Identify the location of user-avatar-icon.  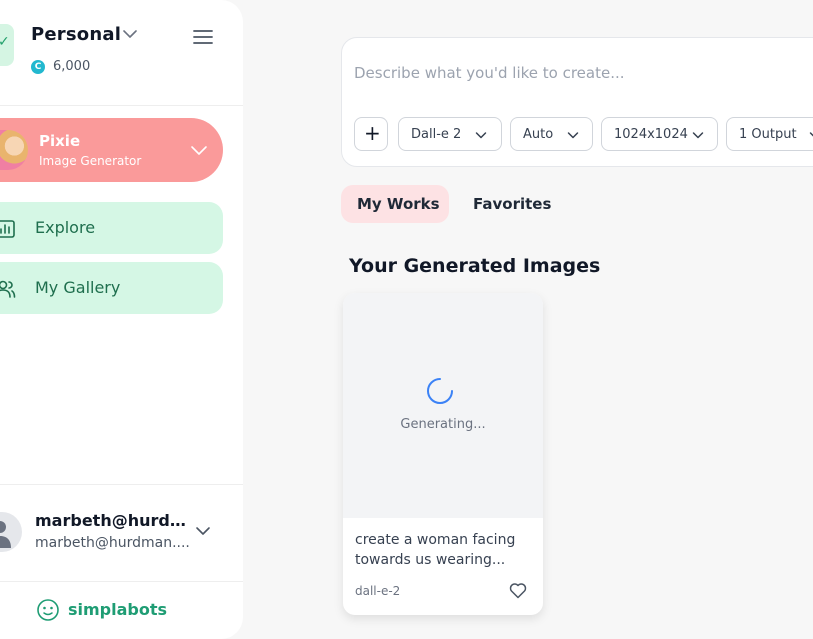
(11, 532).